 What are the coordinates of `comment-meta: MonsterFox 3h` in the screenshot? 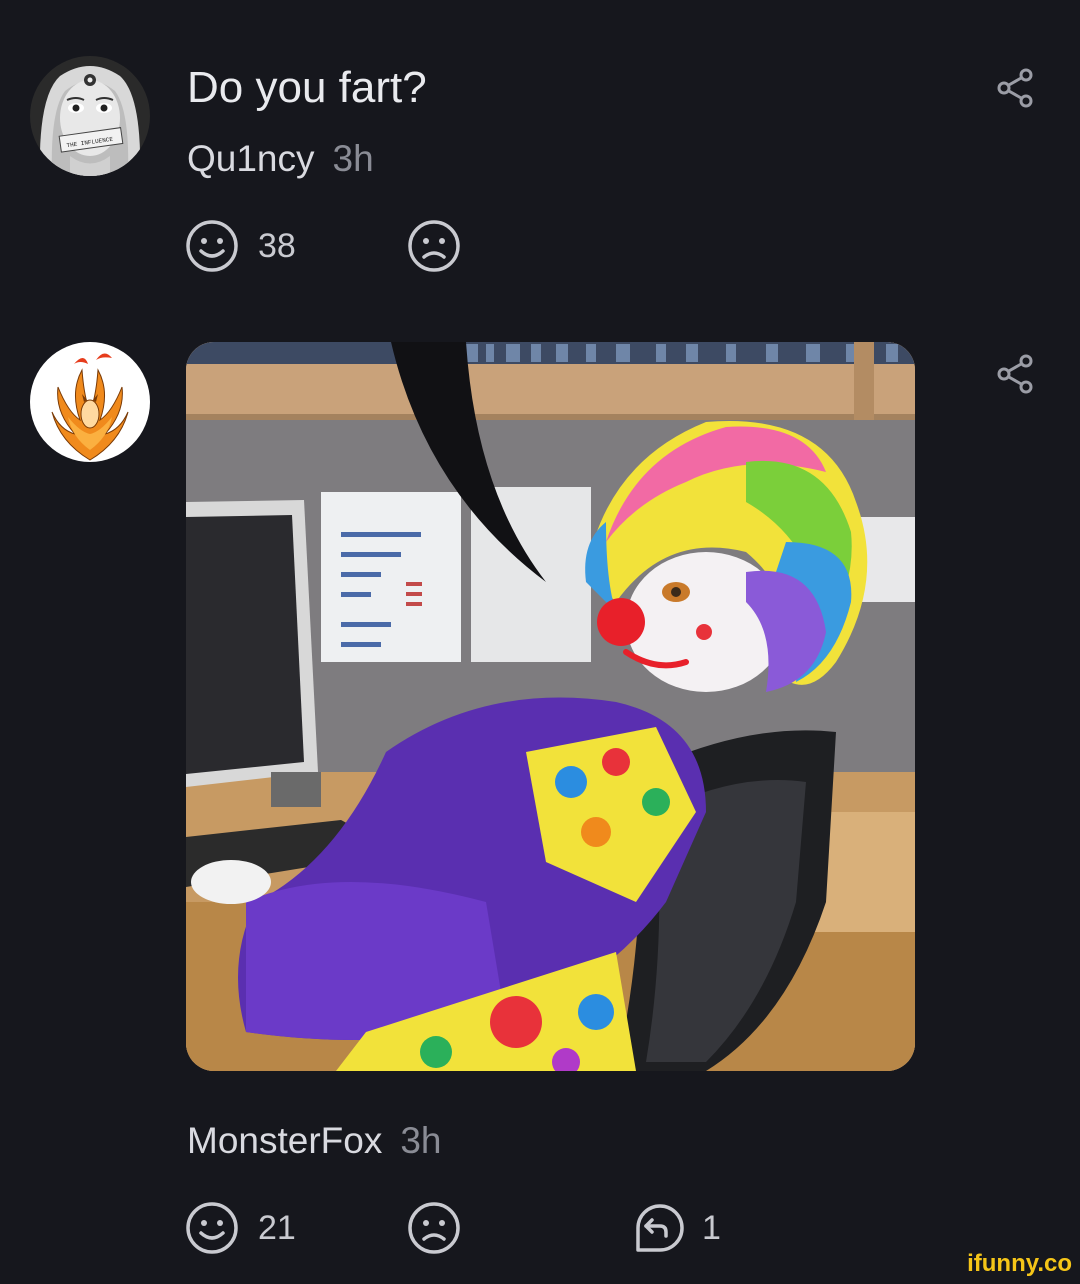 It's located at (314, 1140).